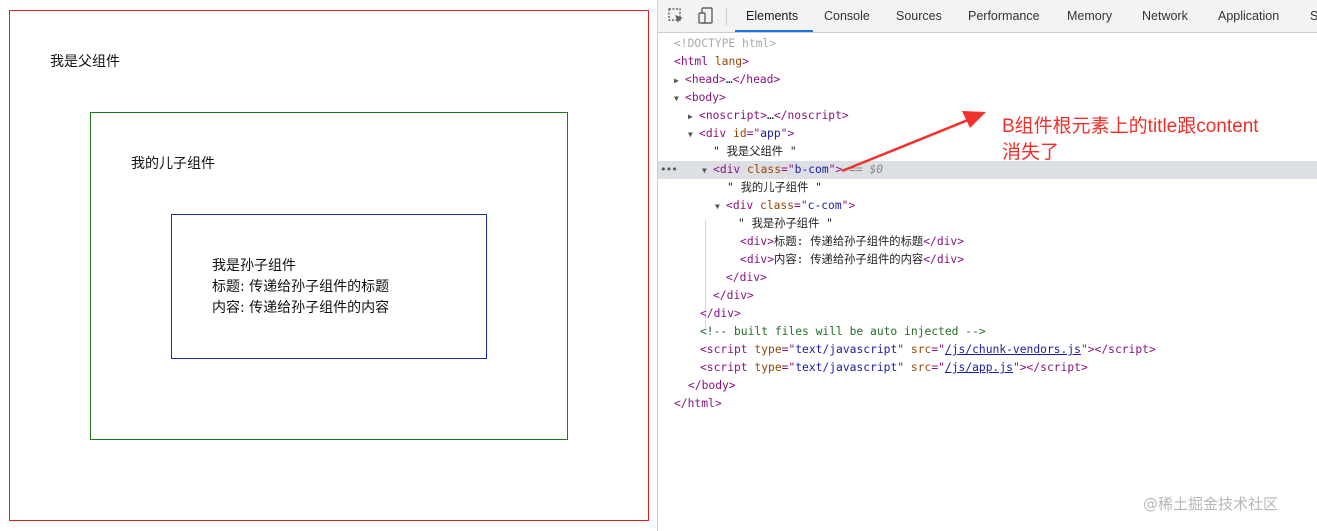  I want to click on annotation-line-1: B组件根元素上的title跟content, so click(1130, 126).